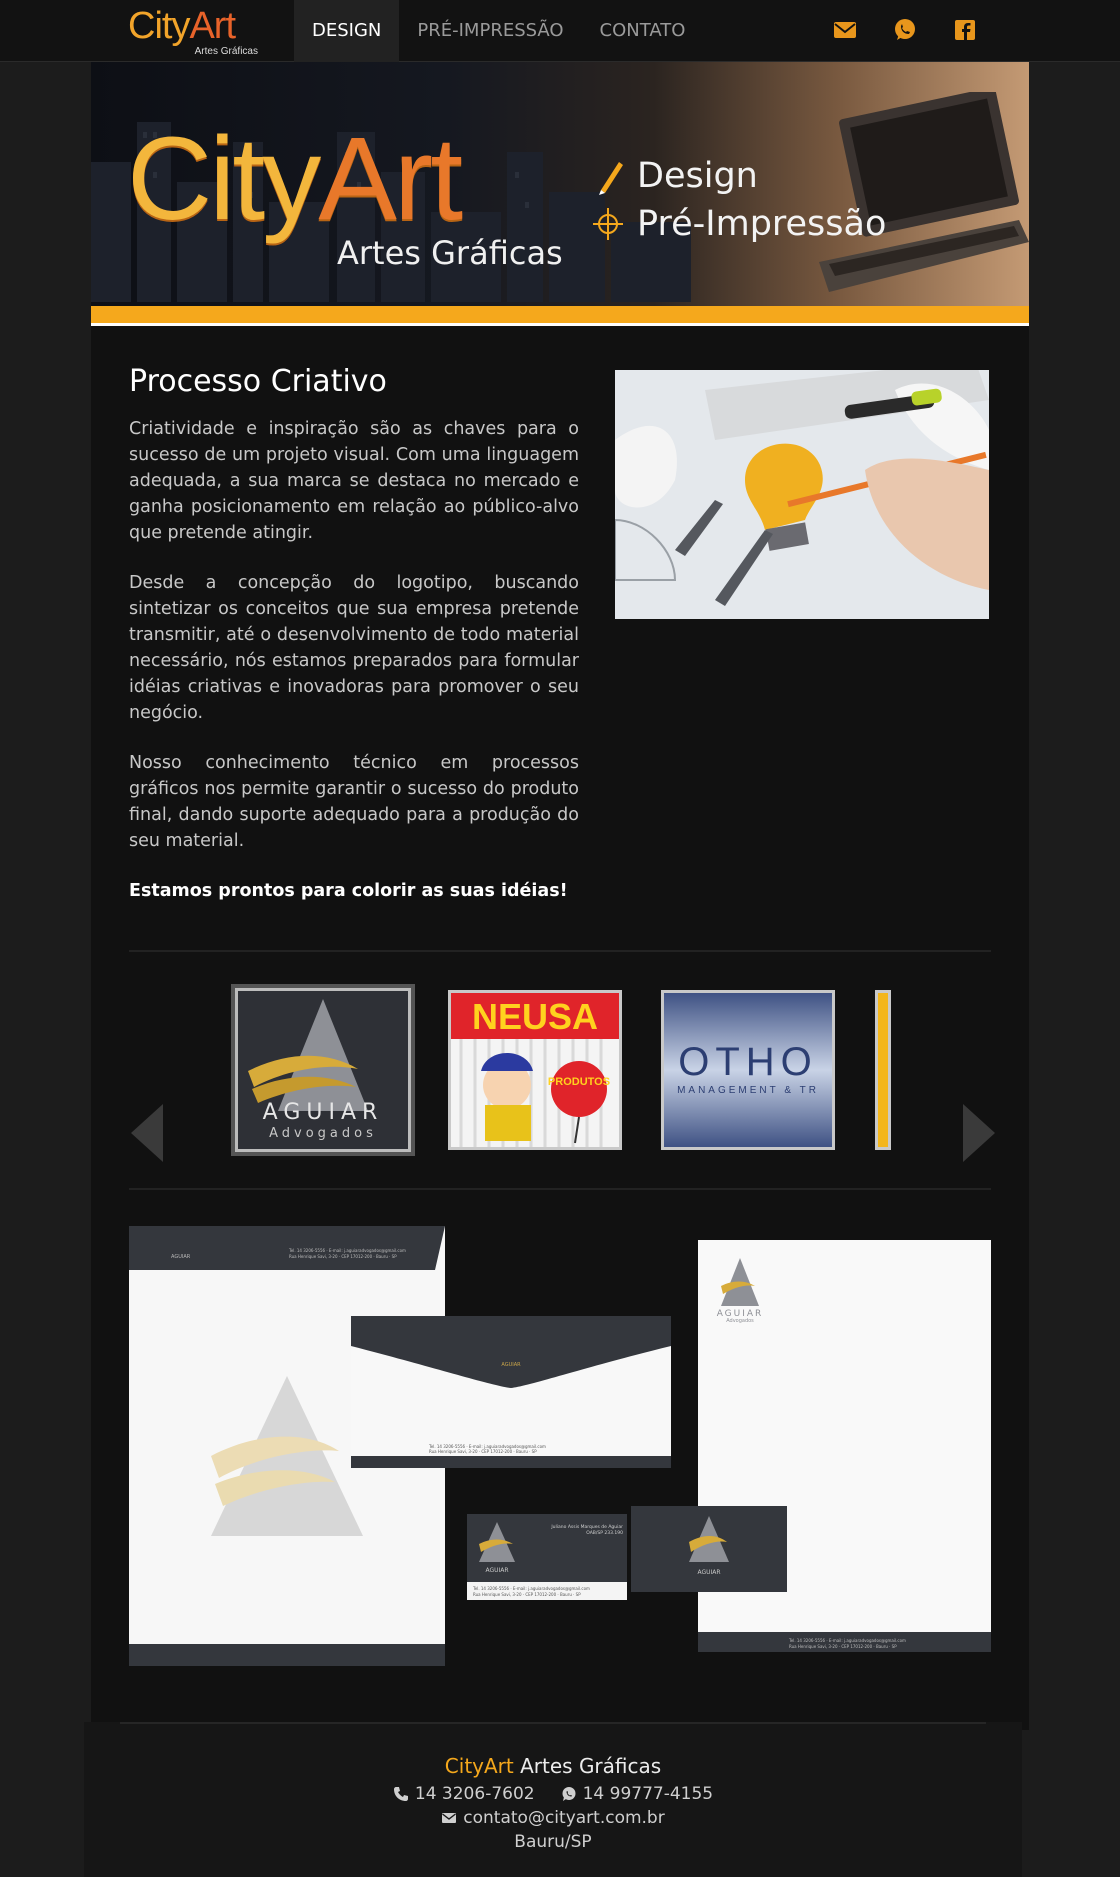 The image size is (1120, 1877). I want to click on footer-phone: 14 3206-7602, so click(475, 1794).